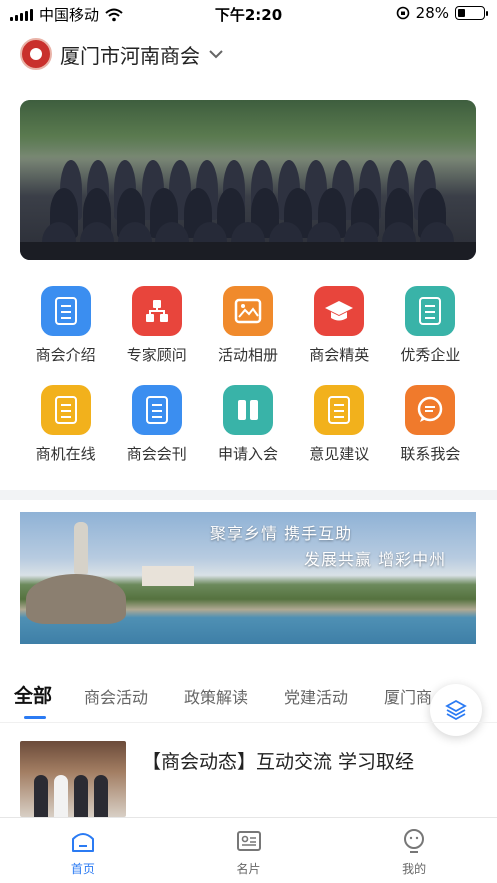  I want to click on grid-item-label: 活动相册, so click(247, 355).